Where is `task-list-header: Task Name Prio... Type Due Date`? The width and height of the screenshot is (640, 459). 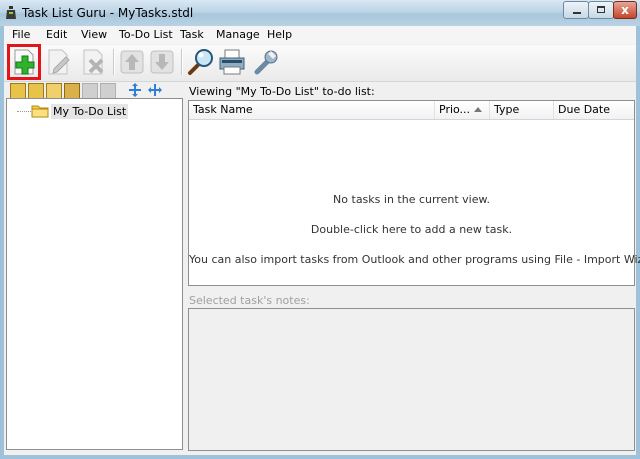 task-list-header: Task Name Prio... Type Due Date is located at coordinates (411, 110).